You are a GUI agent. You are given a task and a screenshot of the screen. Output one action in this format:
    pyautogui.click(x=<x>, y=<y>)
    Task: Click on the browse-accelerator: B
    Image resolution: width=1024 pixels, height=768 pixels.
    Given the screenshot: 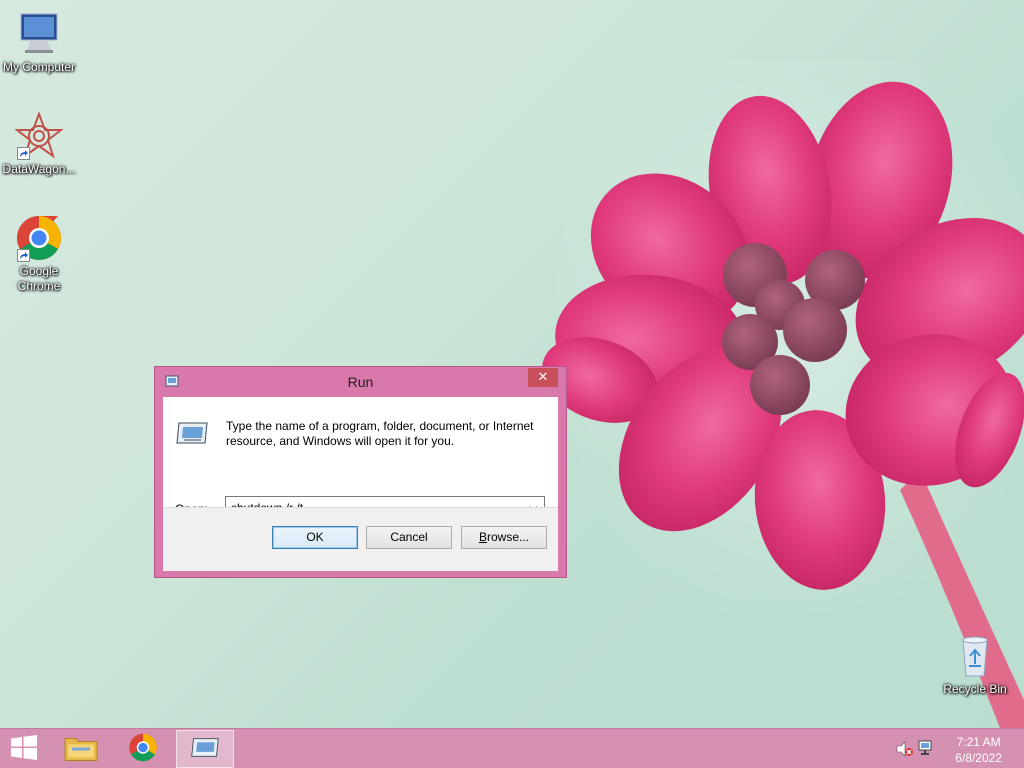 What is the action you would take?
    pyautogui.click(x=482, y=537)
    